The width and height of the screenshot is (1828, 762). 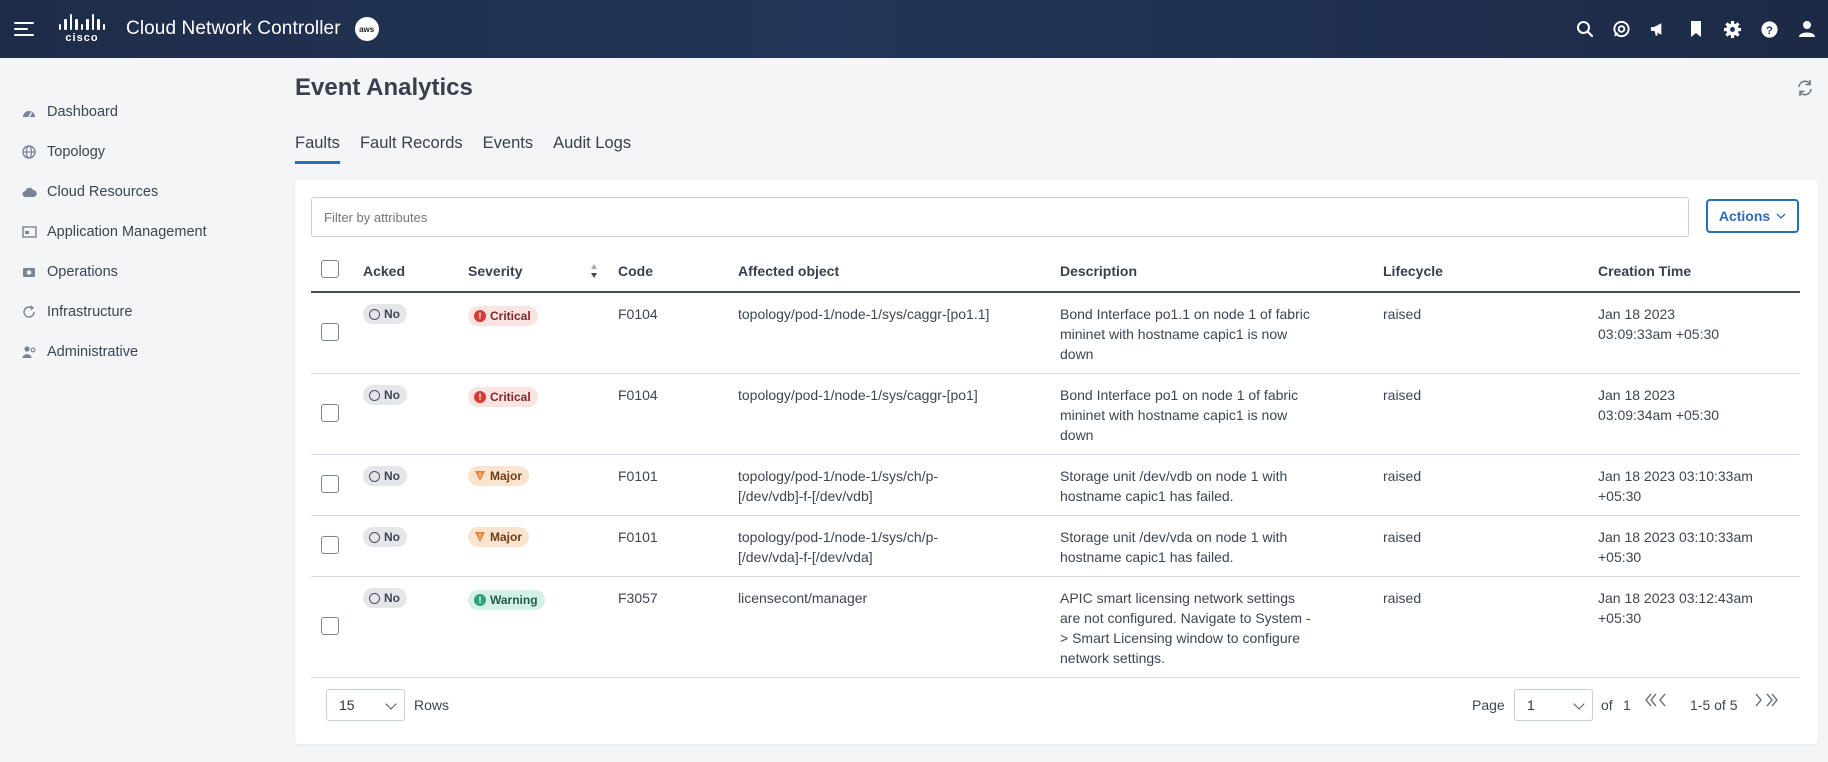 I want to click on sidebar-item-application-management: Application Management, so click(x=135, y=232).